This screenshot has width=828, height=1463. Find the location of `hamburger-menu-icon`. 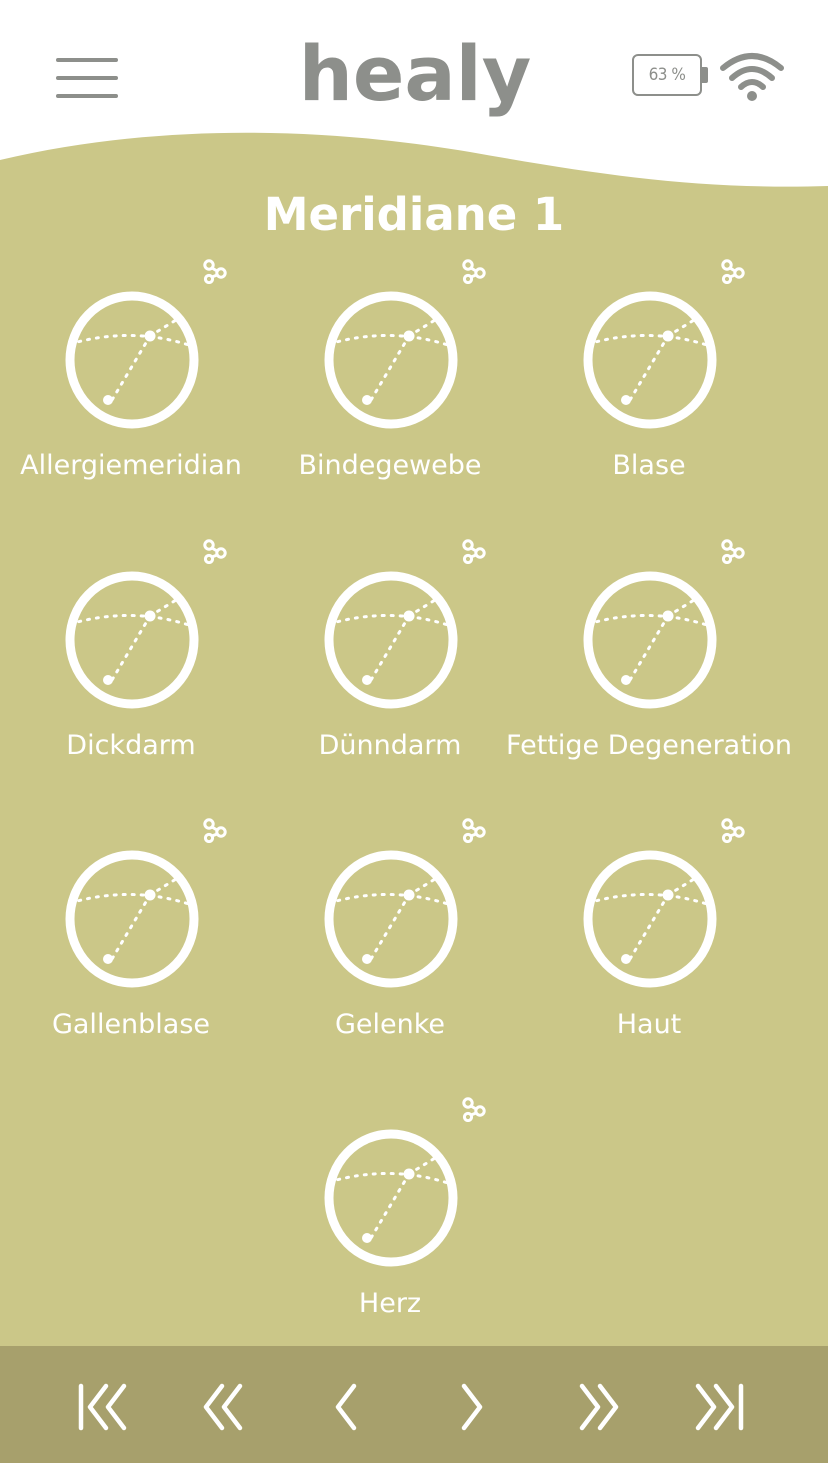

hamburger-menu-icon is located at coordinates (87, 79).